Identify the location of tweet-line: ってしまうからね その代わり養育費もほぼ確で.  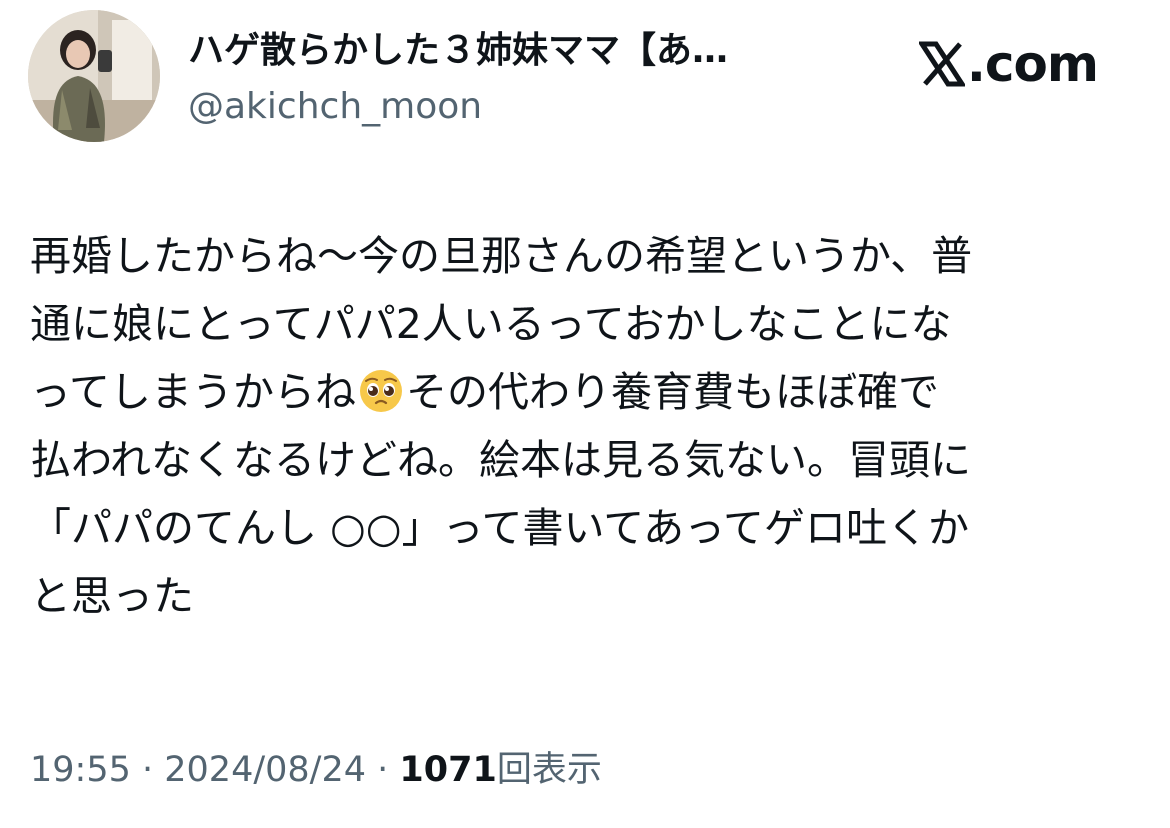
(585, 392).